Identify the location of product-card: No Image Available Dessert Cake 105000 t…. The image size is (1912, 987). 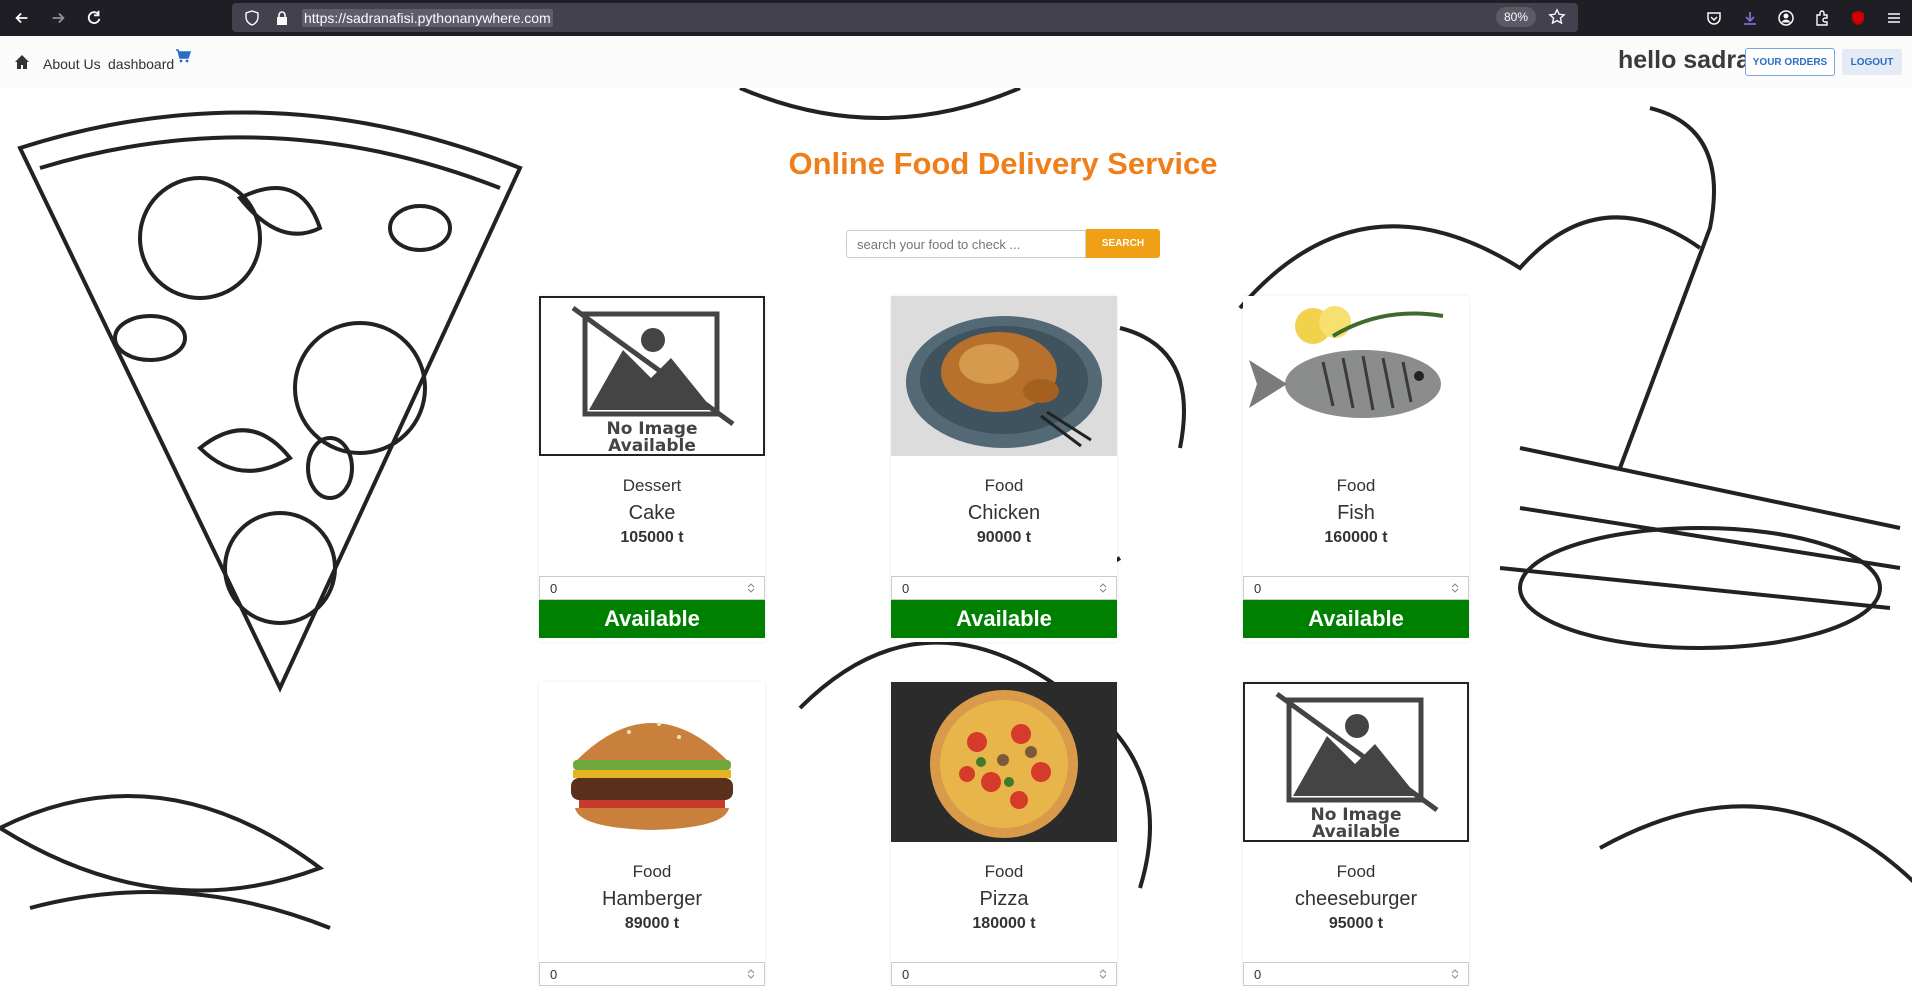
(652, 469).